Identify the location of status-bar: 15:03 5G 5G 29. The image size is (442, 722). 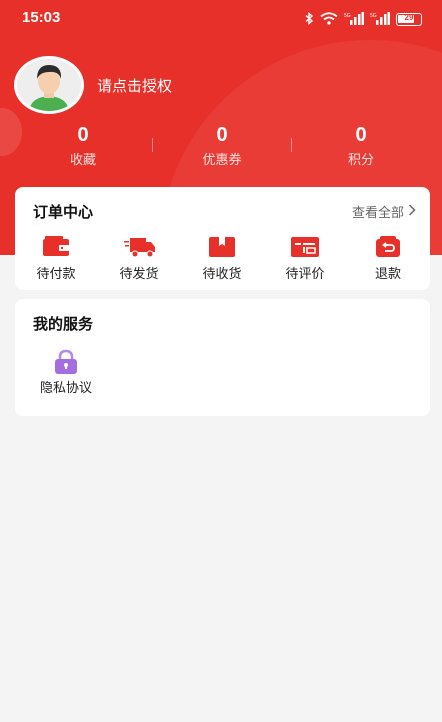
(221, 18).